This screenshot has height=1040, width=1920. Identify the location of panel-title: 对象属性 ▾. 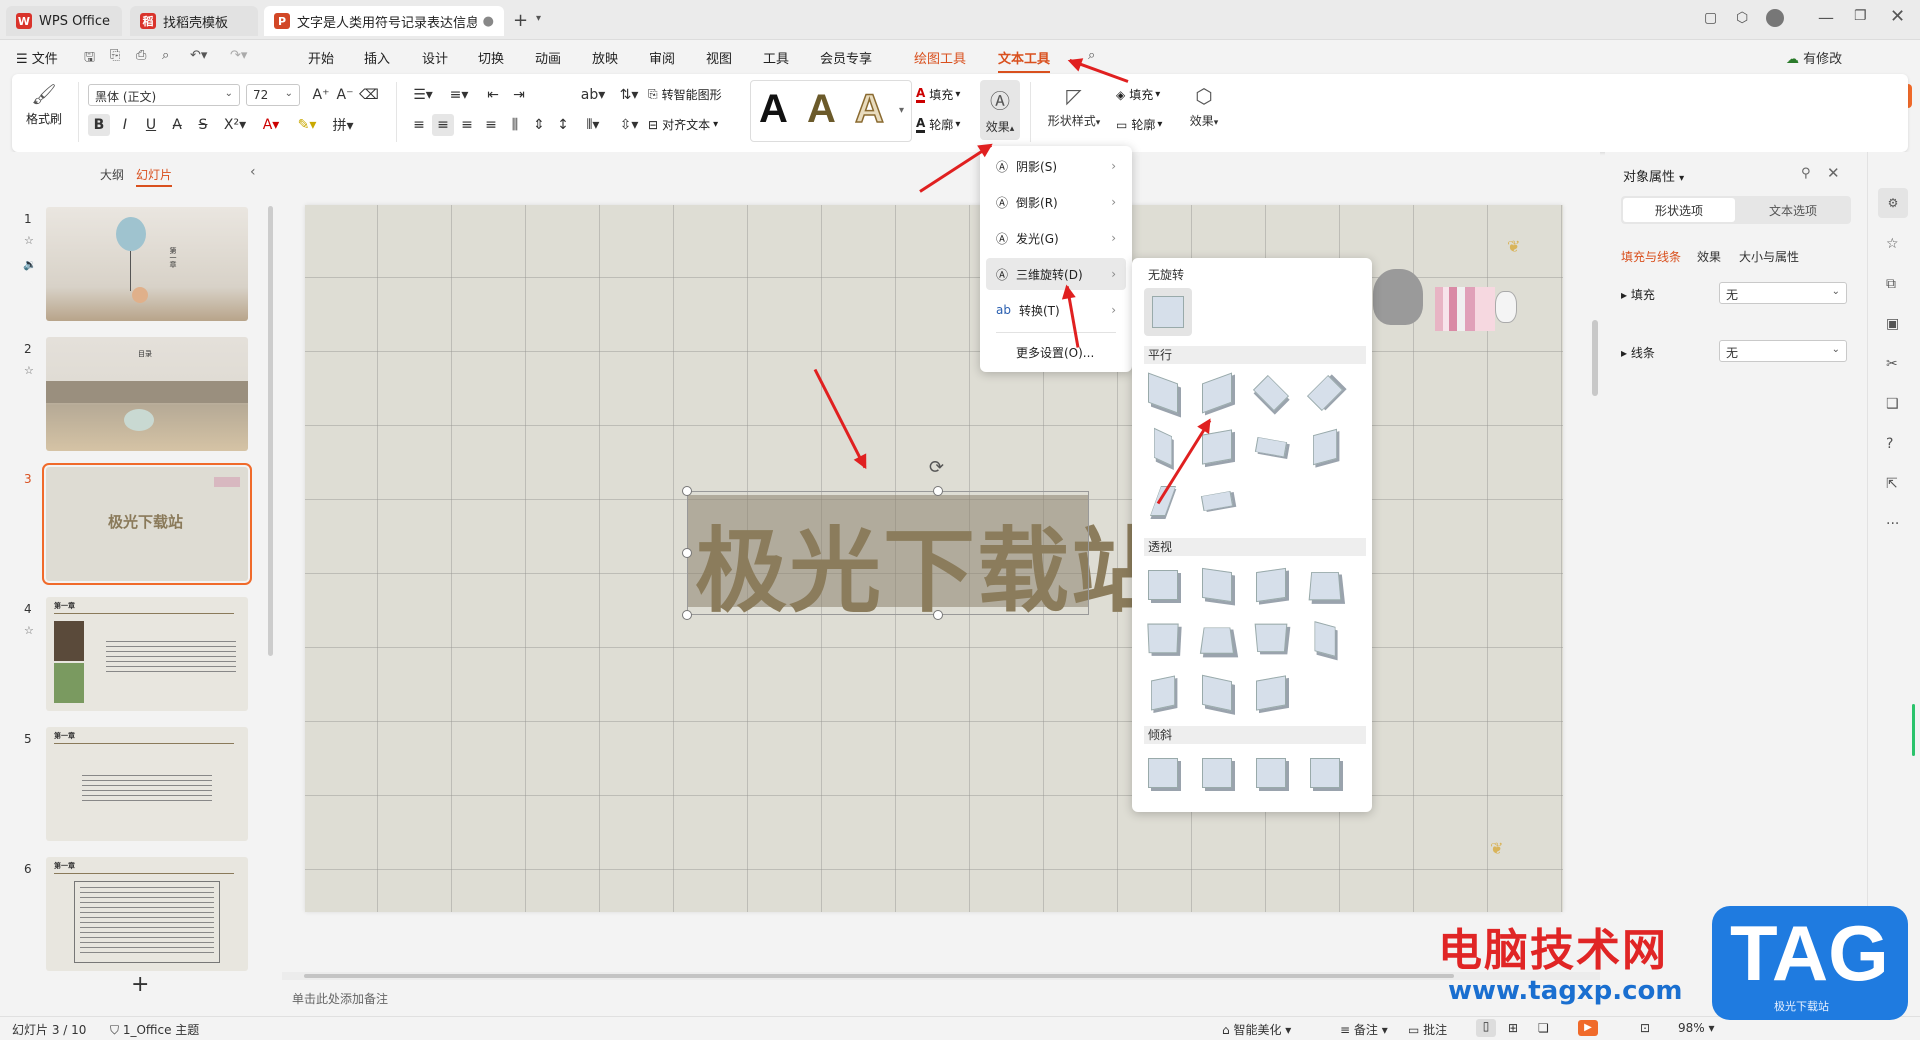
(1653, 175).